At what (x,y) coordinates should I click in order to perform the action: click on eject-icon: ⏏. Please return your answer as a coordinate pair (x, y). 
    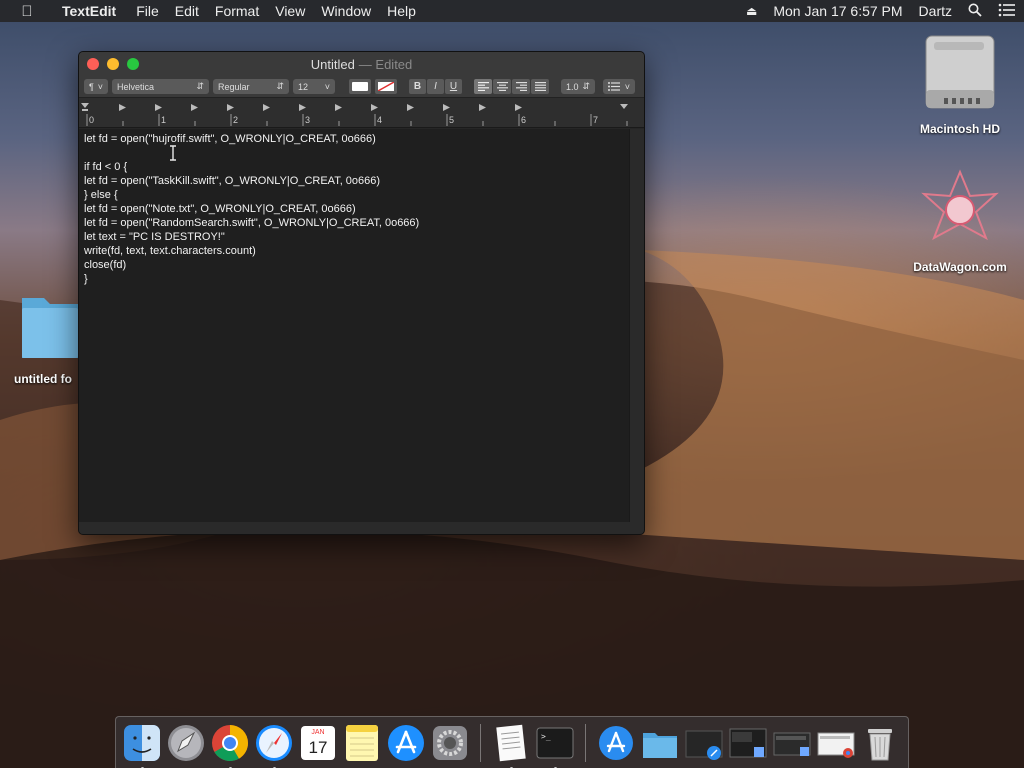
    Looking at the image, I should click on (751, 11).